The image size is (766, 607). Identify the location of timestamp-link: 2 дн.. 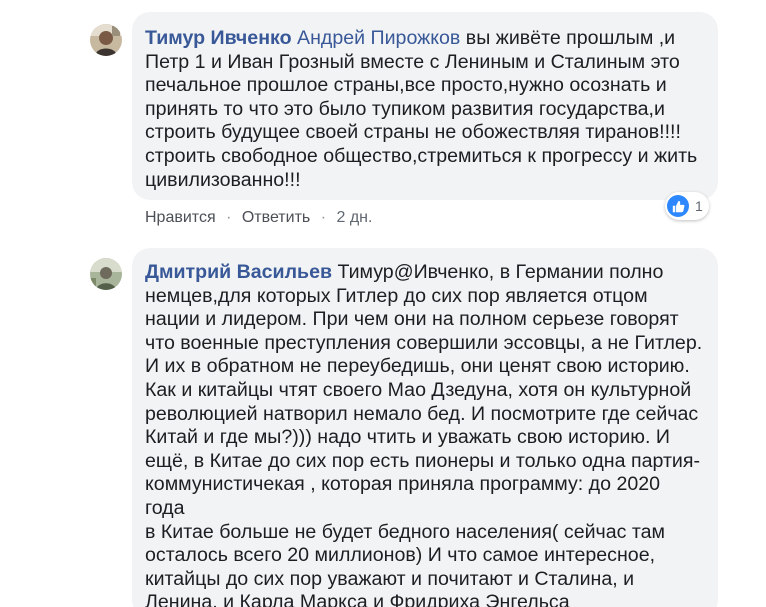
(354, 217).